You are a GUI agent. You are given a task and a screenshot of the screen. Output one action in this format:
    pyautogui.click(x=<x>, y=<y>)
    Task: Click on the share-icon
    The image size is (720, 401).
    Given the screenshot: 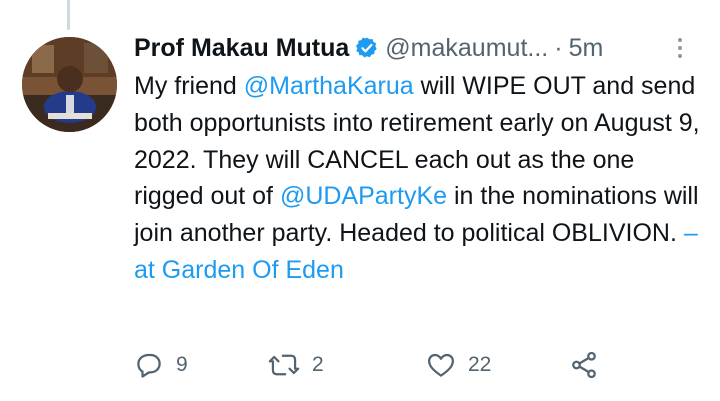 What is the action you would take?
    pyautogui.click(x=584, y=365)
    